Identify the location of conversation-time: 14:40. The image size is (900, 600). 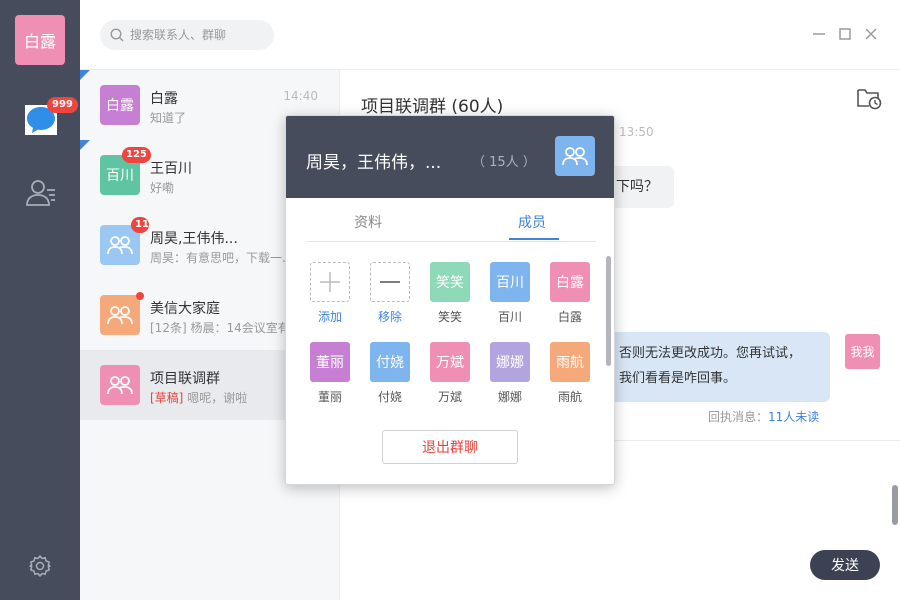
(300, 96).